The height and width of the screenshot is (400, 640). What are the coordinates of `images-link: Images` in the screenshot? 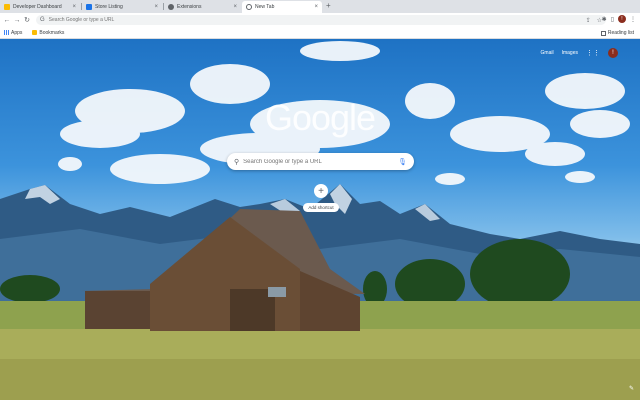 It's located at (570, 53).